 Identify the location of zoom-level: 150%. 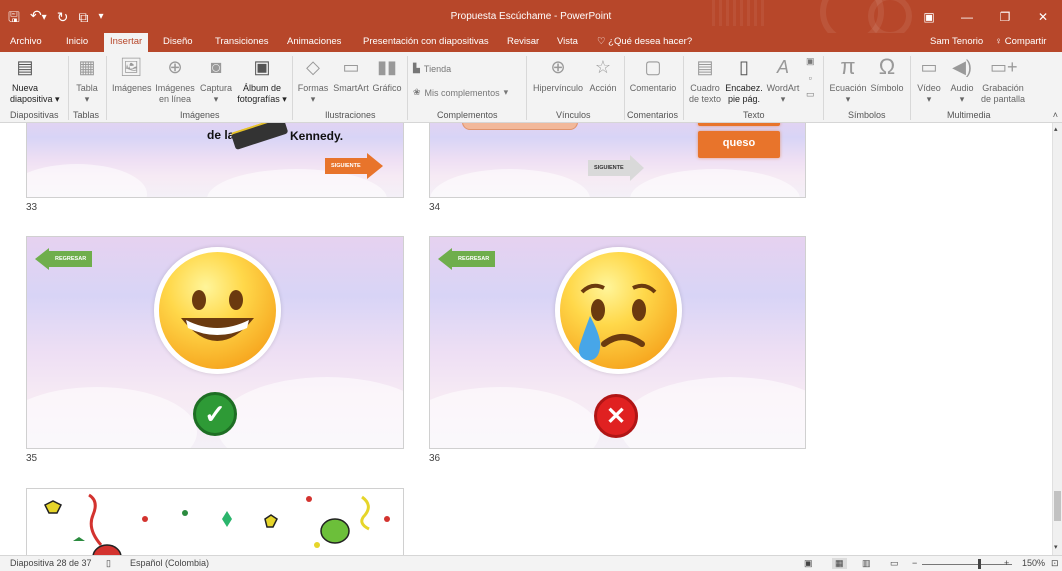
(1033, 563).